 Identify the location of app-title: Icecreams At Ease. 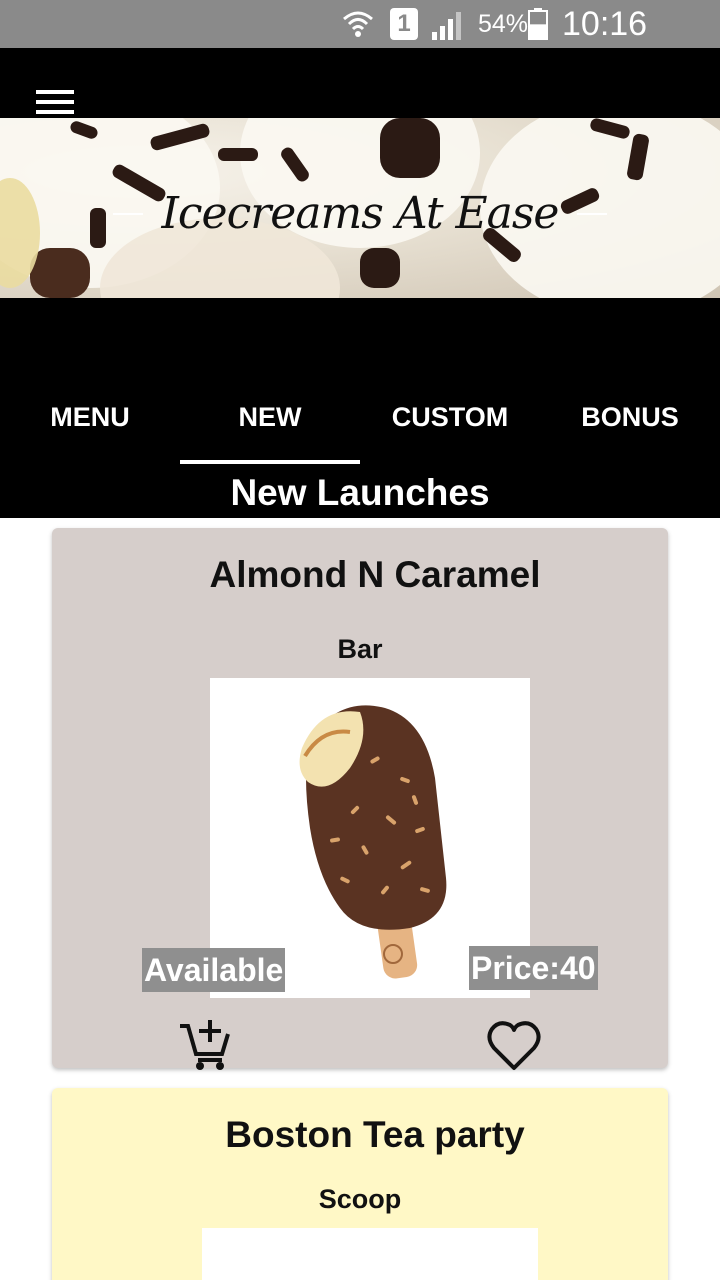
(360, 213).